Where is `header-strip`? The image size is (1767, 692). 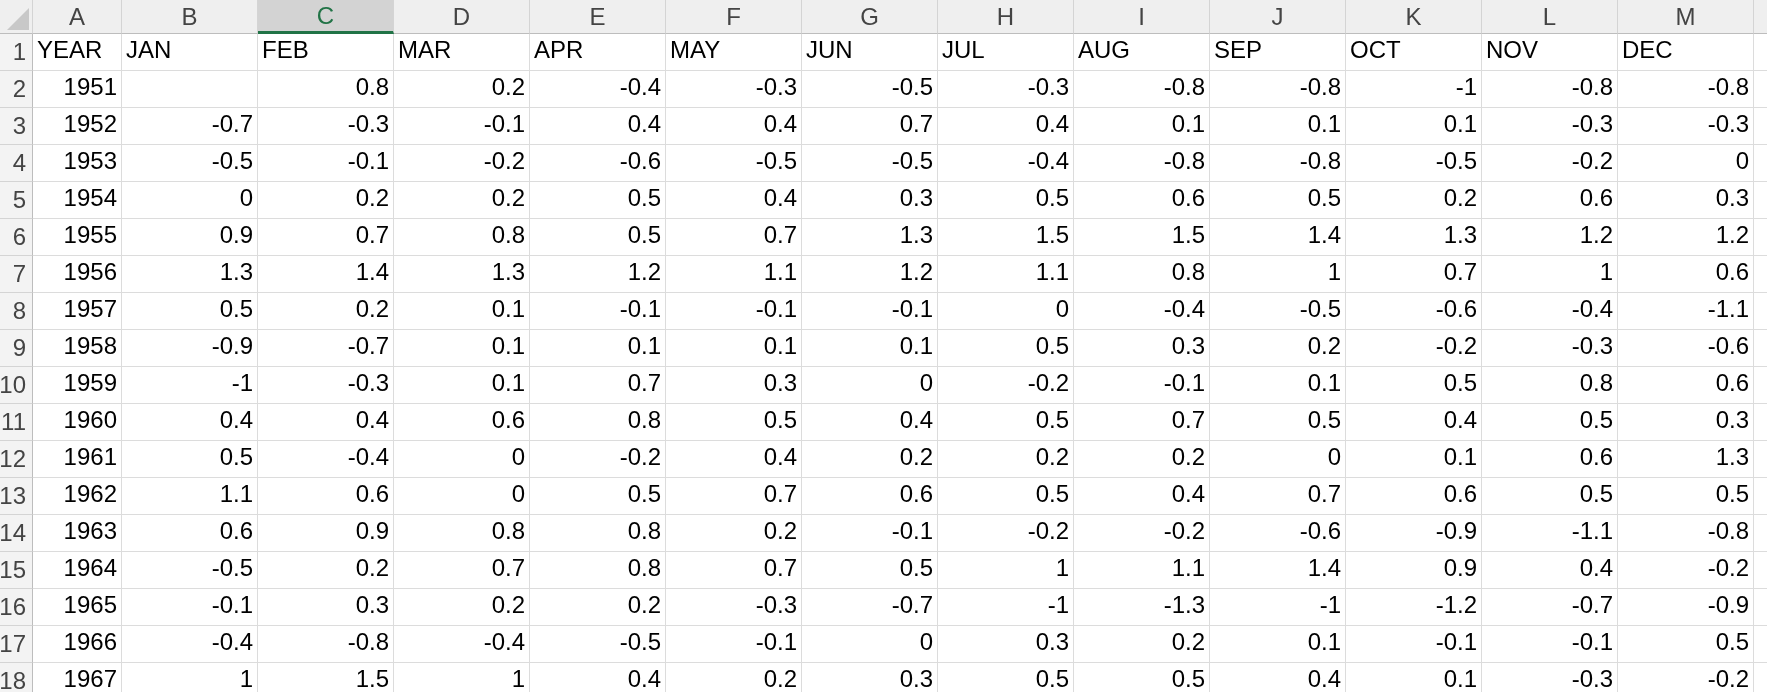
header-strip is located at coordinates (1760, 17).